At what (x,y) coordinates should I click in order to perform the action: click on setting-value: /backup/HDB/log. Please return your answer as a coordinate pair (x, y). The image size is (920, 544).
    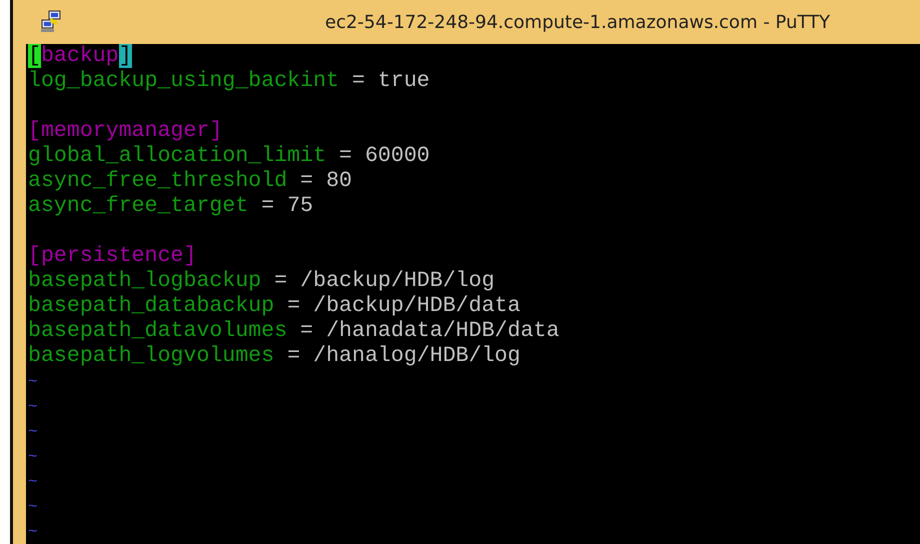
    Looking at the image, I should click on (397, 281).